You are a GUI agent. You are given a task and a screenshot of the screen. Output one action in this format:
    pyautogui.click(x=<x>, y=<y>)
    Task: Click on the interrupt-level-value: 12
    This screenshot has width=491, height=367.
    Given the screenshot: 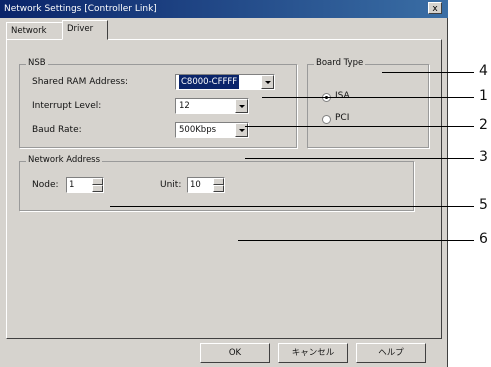 What is the action you would take?
    pyautogui.click(x=184, y=106)
    